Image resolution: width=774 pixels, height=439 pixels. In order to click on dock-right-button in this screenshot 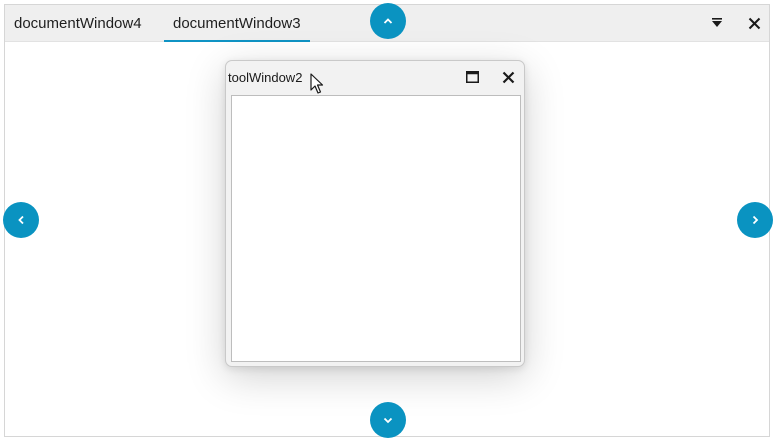, I will do `click(755, 220)`.